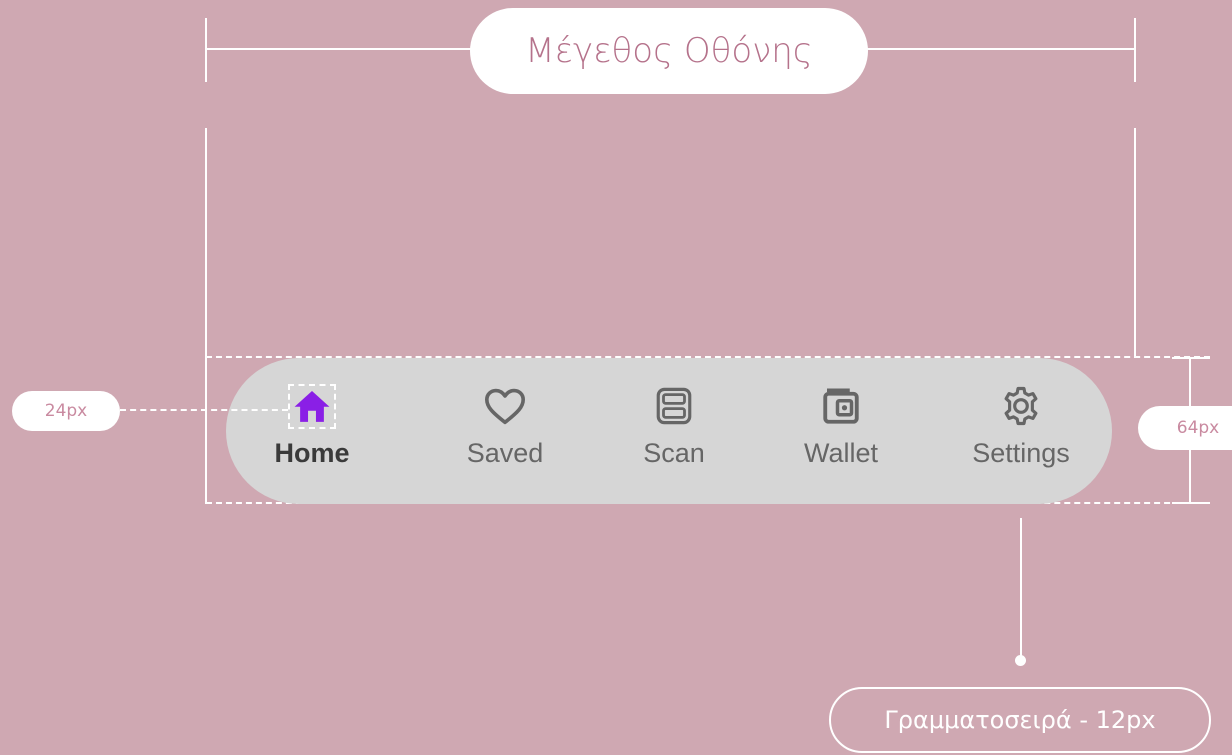  What do you see at coordinates (1021, 589) in the screenshot?
I see `font-connector-line` at bounding box center [1021, 589].